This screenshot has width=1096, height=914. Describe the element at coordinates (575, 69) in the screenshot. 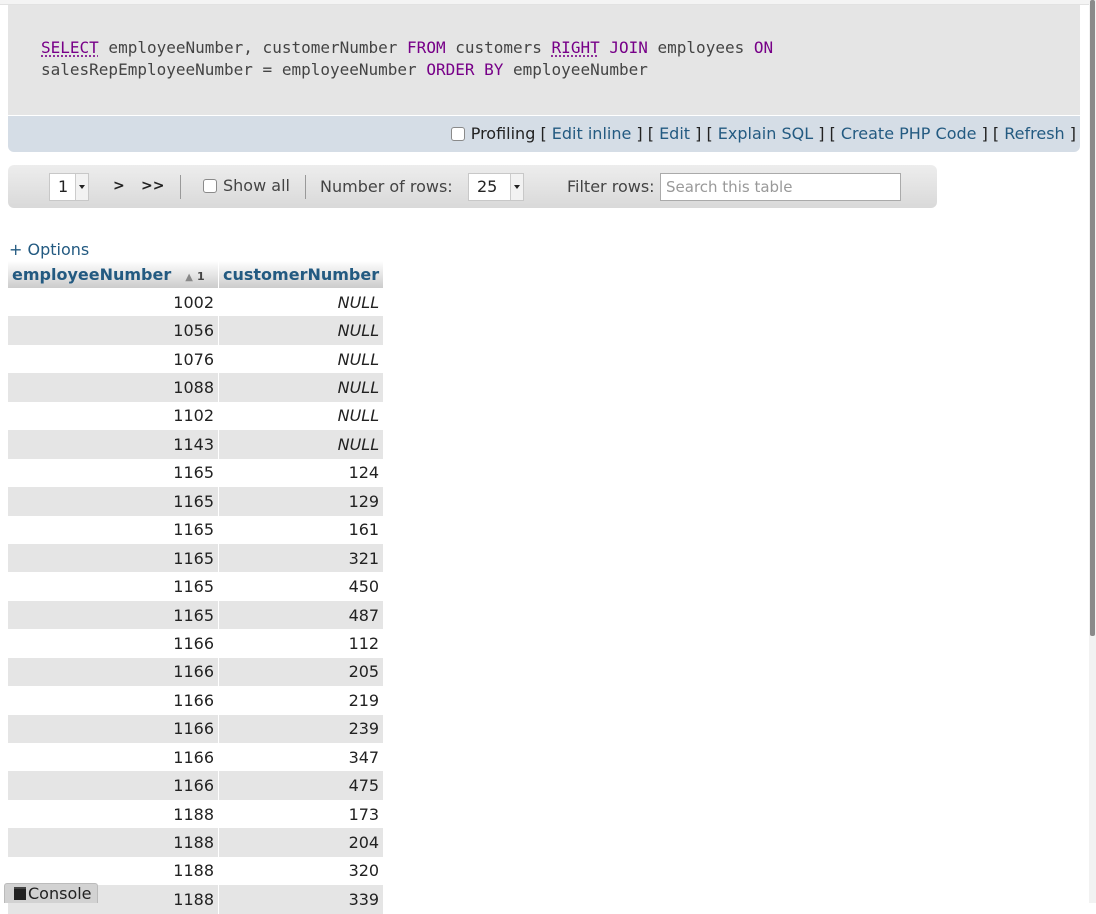

I see `sql-order-column: employeeNumber` at that location.